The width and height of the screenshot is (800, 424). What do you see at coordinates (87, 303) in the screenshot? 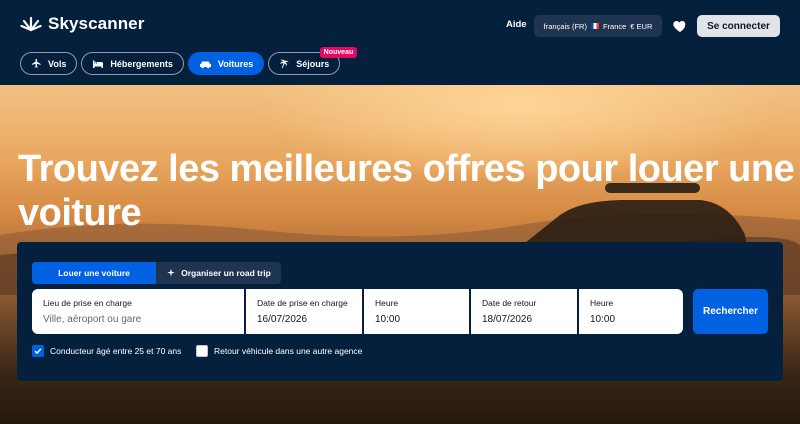
I see `pickup-location-label: Lieu de prise en charge` at bounding box center [87, 303].